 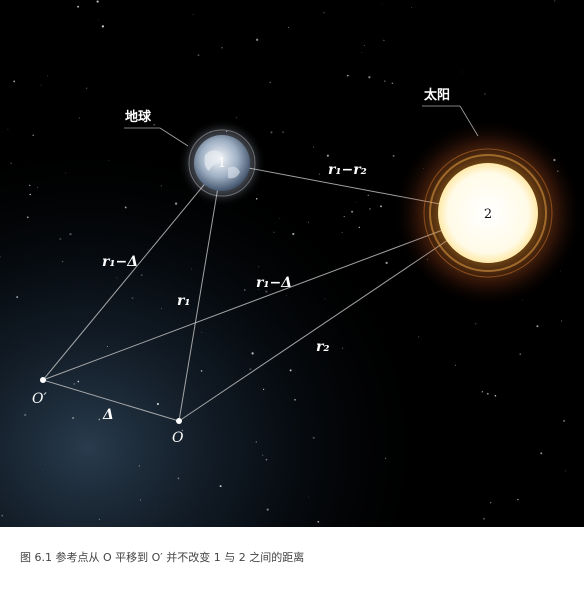 I want to click on label-r2: r₂, so click(x=323, y=347).